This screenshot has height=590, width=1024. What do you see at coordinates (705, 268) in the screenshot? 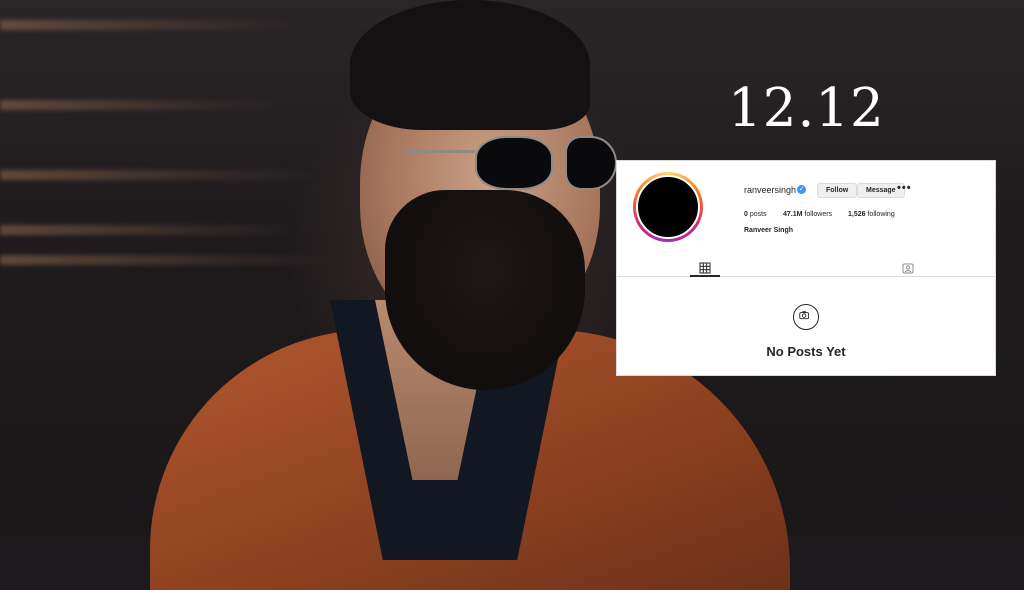
I see `grid-icon` at bounding box center [705, 268].